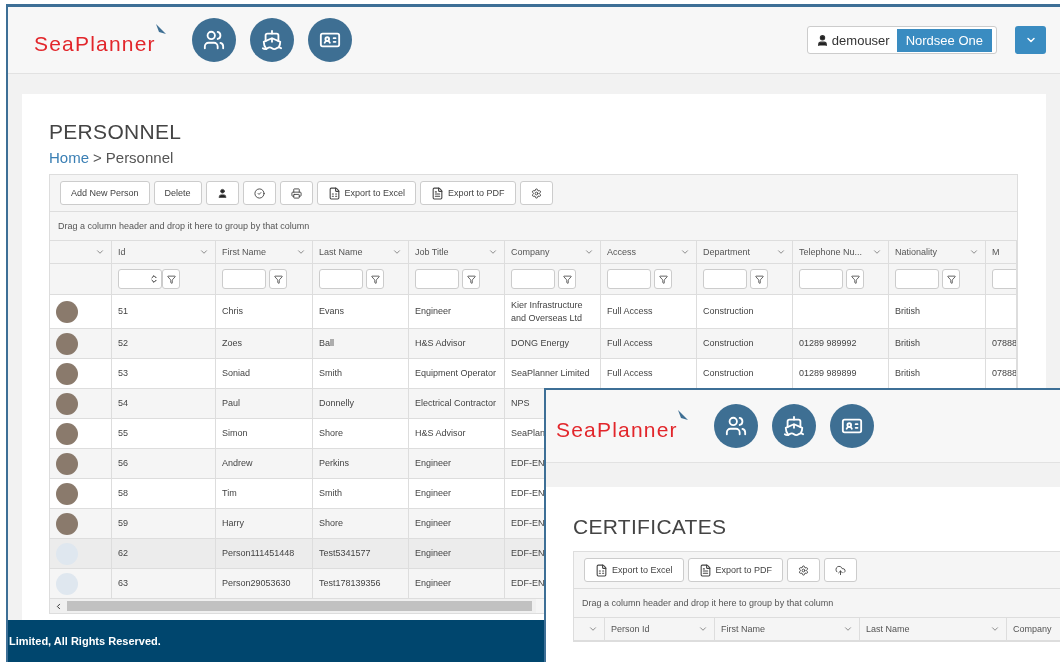 The image size is (1060, 662). What do you see at coordinates (432, 252) in the screenshot?
I see `column-header: Job Title` at bounding box center [432, 252].